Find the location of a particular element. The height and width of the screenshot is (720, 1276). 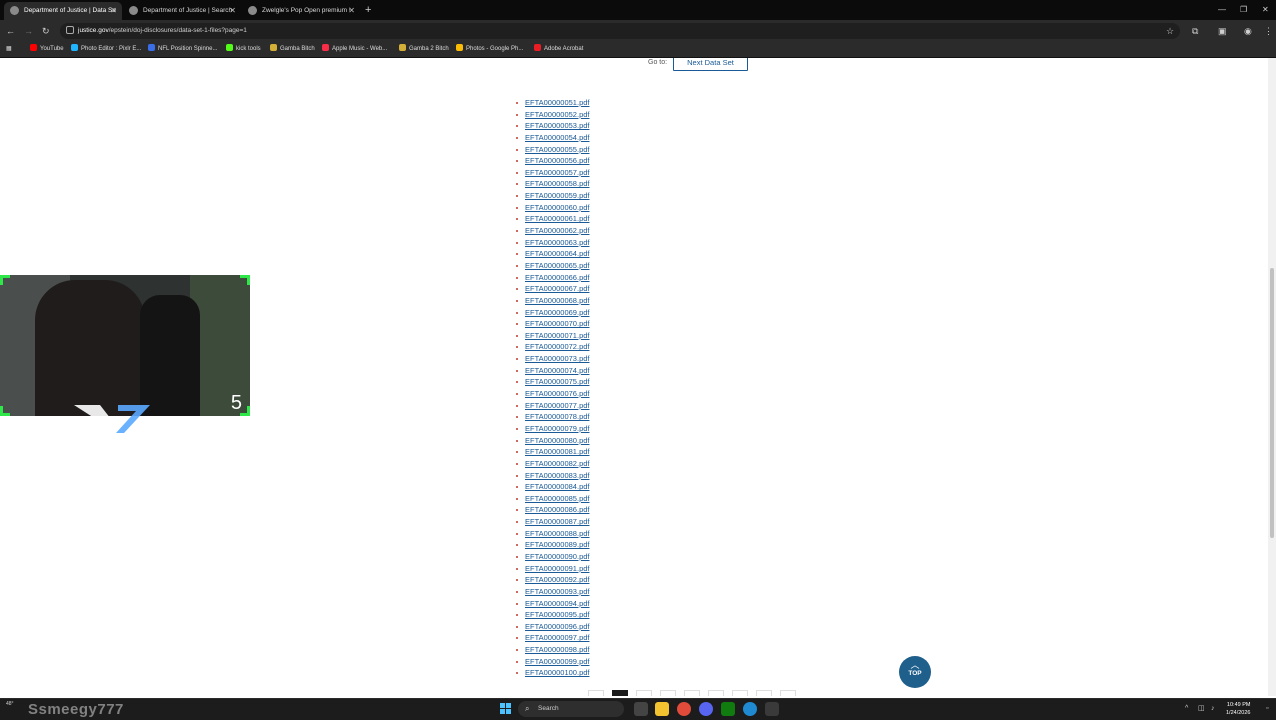

pdf-file-link: EFTA00000073.pdf is located at coordinates (557, 358).